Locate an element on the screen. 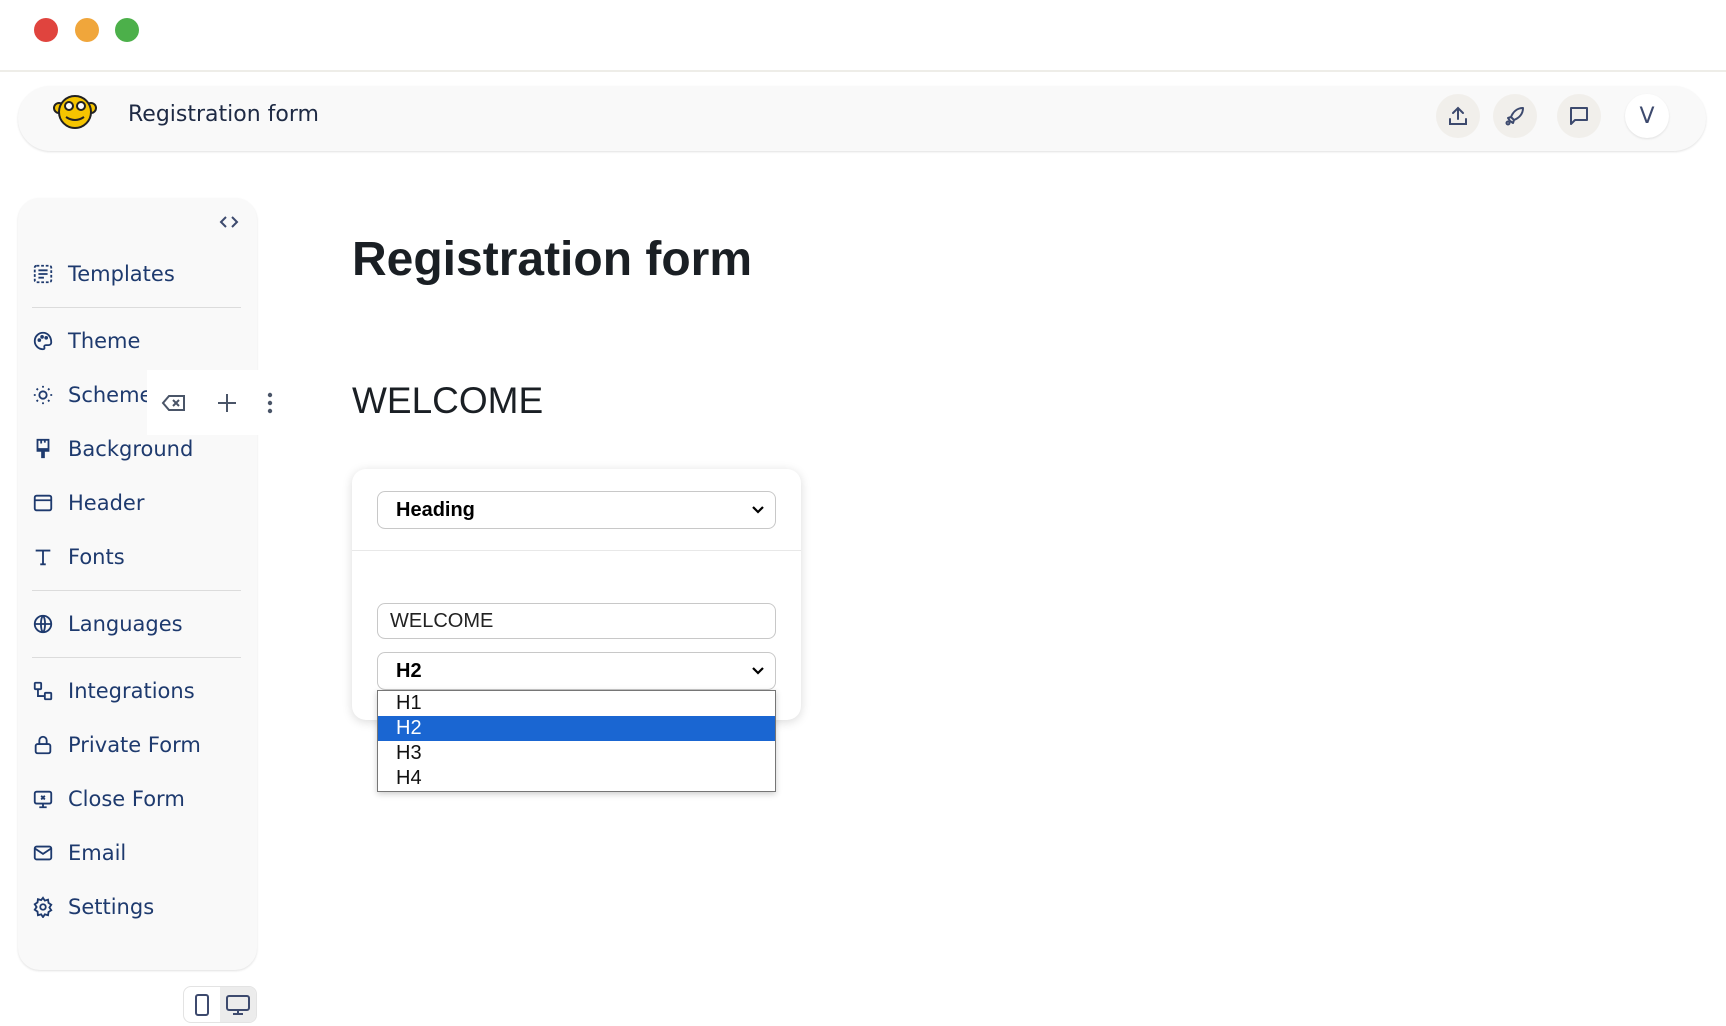  sidebar-item-label: Close Form is located at coordinates (126, 799).